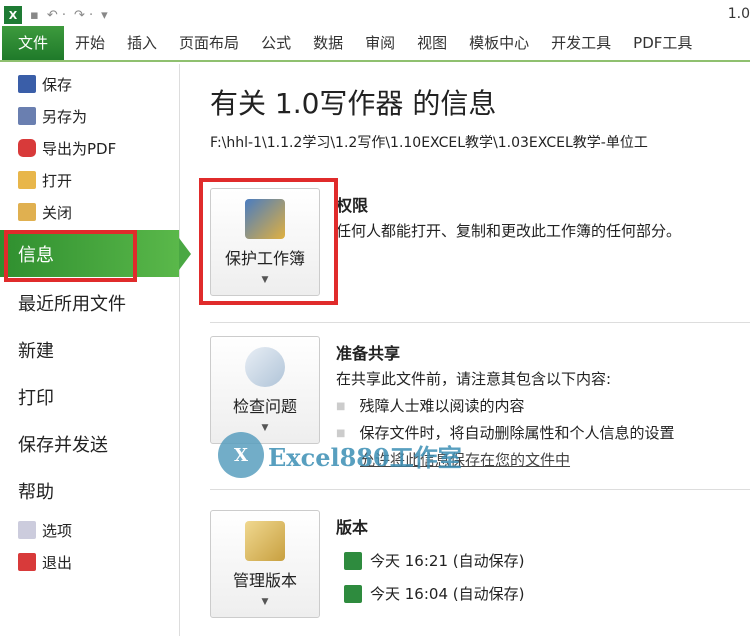  Describe the element at coordinates (36, 398) in the screenshot. I see `label: 打印` at that location.